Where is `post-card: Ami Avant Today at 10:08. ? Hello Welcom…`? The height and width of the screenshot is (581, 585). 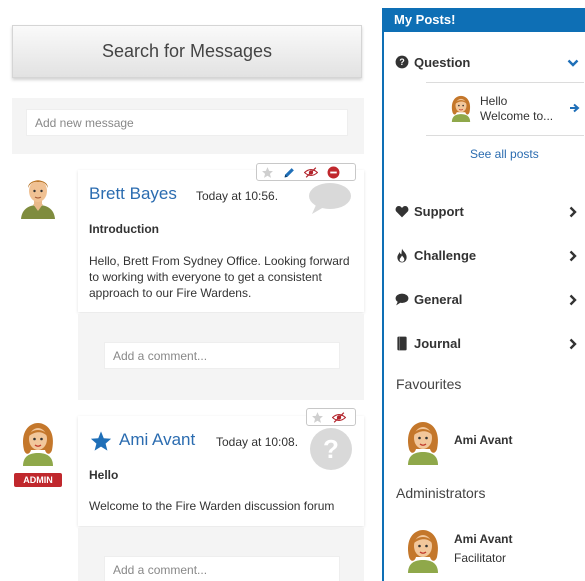
post-card: Ami Avant Today at 10:08. ? Hello Welcom… is located at coordinates (221, 471).